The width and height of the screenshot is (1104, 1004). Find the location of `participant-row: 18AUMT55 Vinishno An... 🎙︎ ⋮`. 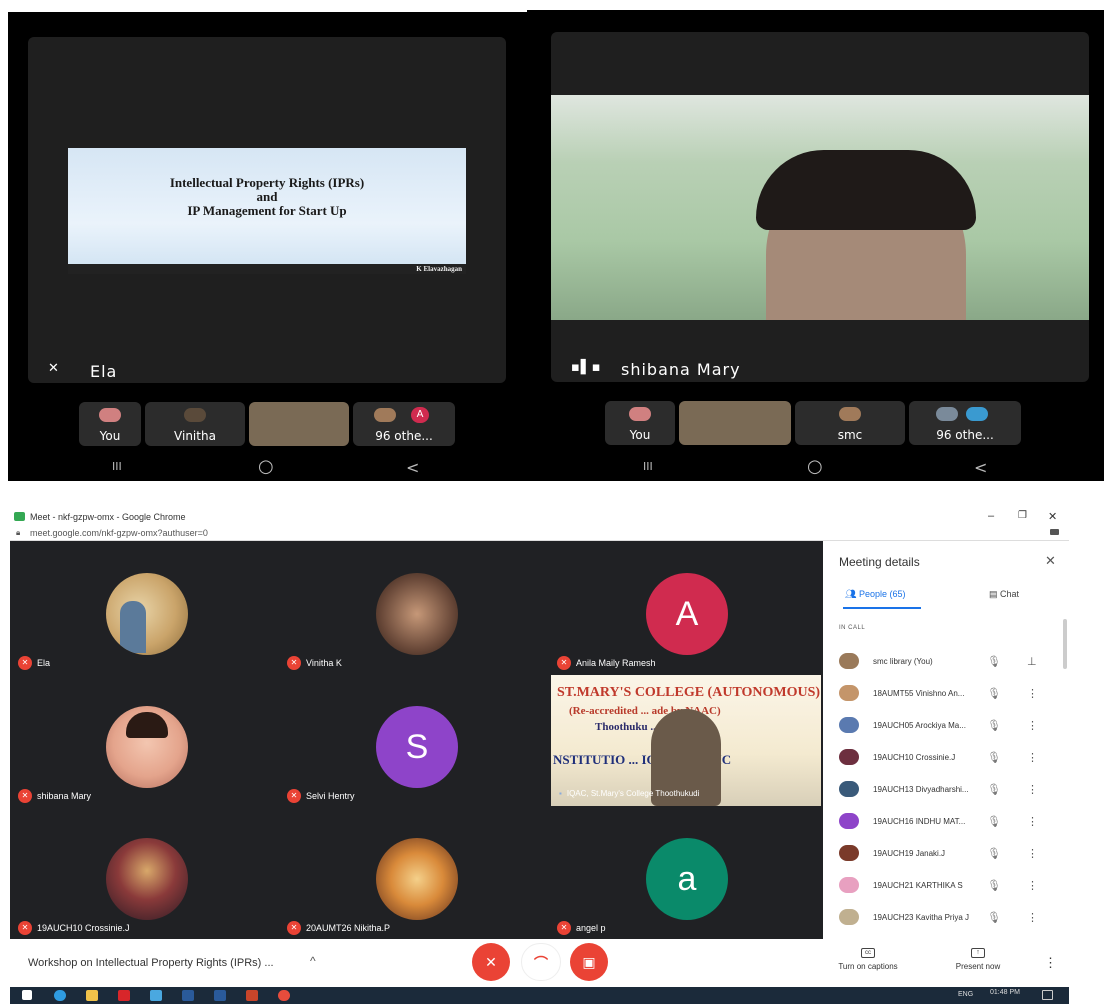

participant-row: 18AUMT55 Vinishno An... 🎙︎ ⋮ is located at coordinates (946, 693).